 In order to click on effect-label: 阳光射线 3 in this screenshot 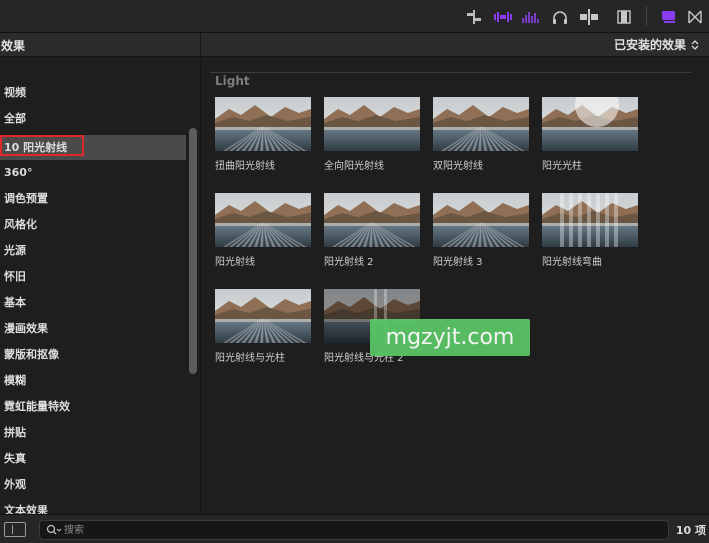, I will do `click(458, 262)`.